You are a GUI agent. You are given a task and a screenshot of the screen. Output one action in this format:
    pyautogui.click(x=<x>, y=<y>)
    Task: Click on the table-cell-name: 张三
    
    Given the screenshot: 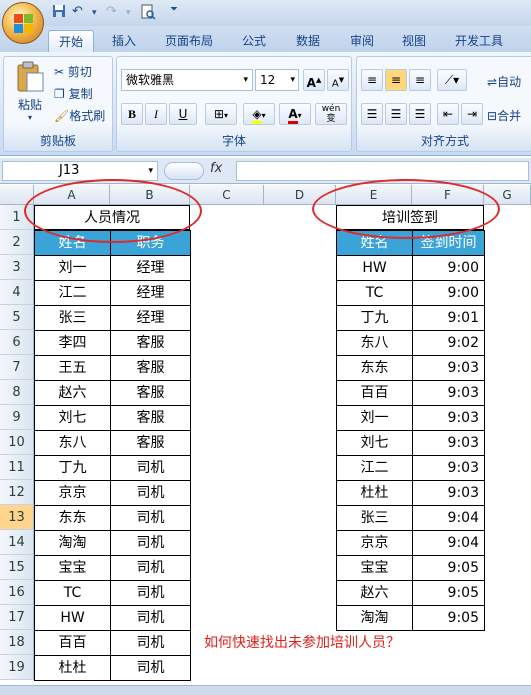 What is the action you would take?
    pyautogui.click(x=72, y=318)
    